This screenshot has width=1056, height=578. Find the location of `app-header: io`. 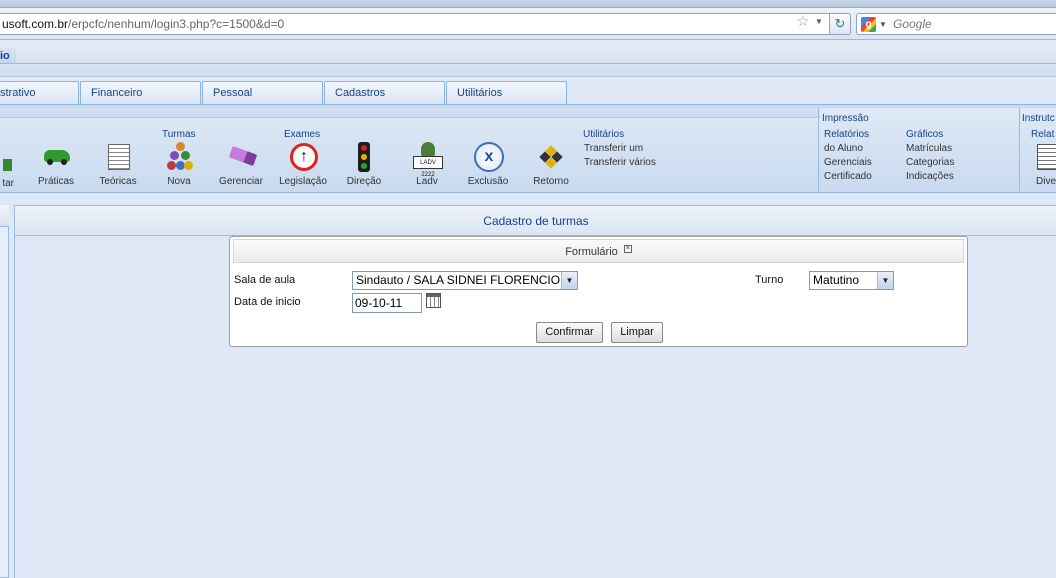

app-header: io is located at coordinates (528, 59).